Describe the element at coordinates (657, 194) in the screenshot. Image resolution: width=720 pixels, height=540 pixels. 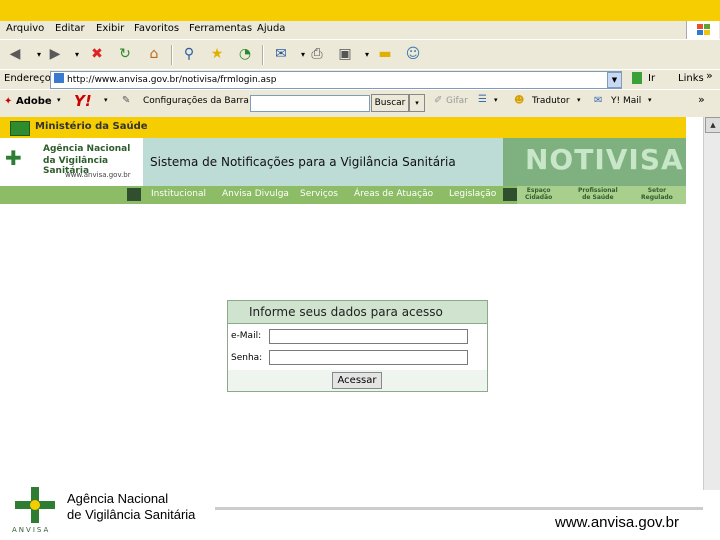
I see `side-link-setor: Setor Regulado` at that location.